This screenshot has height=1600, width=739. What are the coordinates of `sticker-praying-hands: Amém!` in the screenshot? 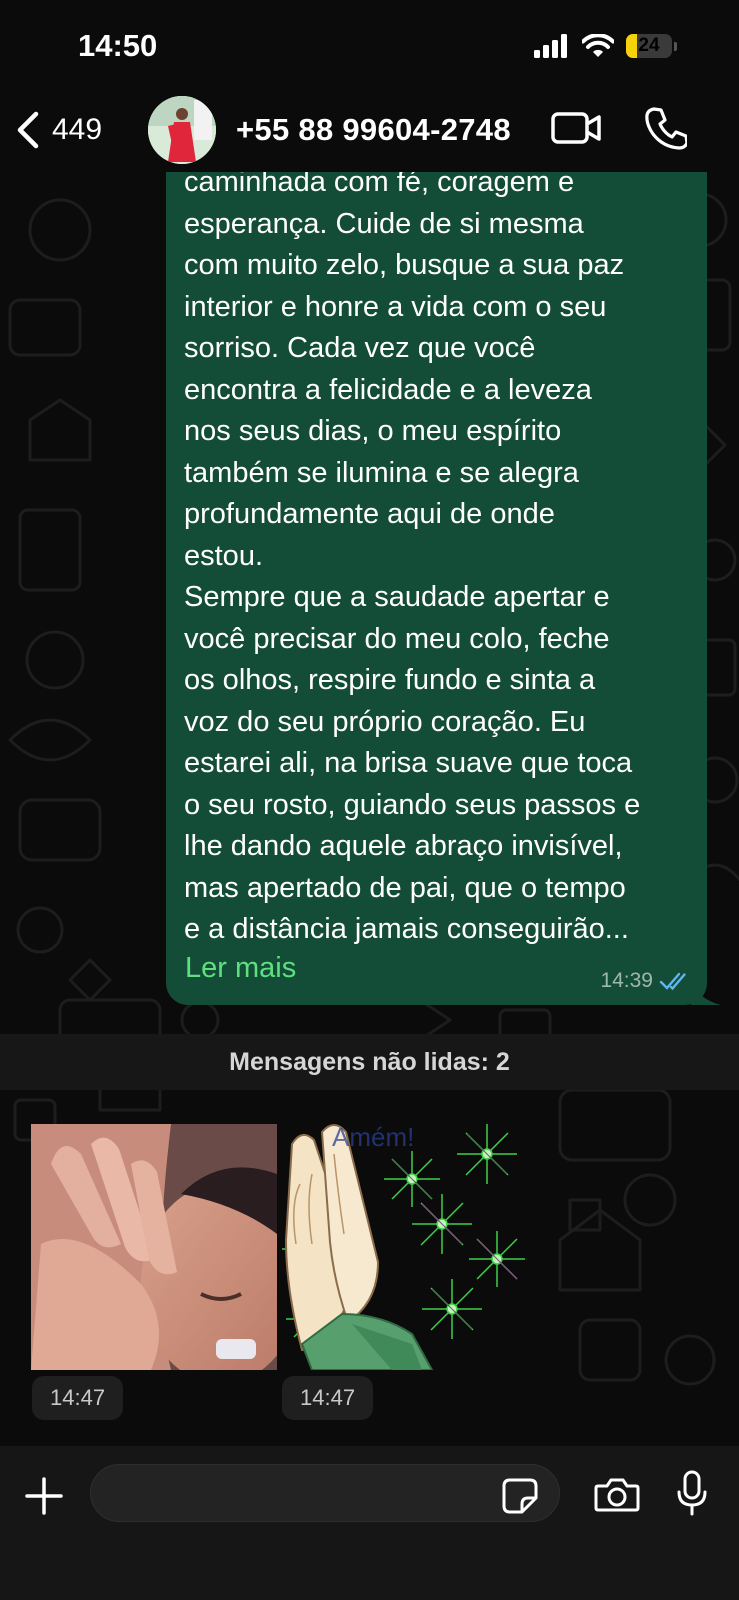 It's located at (407, 1247).